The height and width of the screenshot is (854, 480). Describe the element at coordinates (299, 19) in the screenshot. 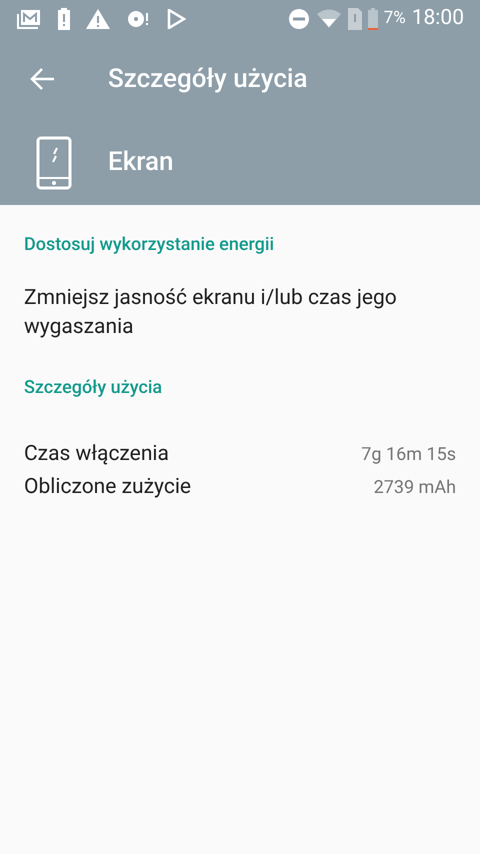

I see `do-not-disturb-icon` at that location.